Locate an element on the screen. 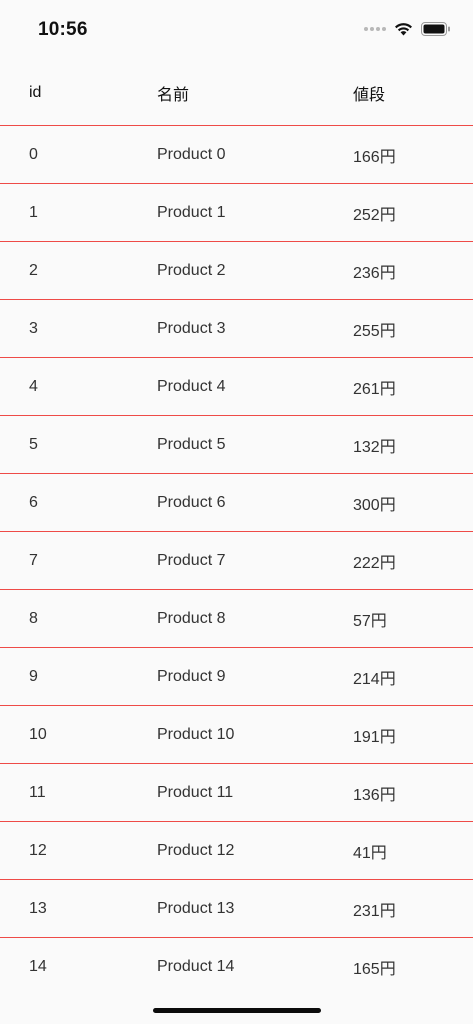  cell-name: Product 12 is located at coordinates (196, 850).